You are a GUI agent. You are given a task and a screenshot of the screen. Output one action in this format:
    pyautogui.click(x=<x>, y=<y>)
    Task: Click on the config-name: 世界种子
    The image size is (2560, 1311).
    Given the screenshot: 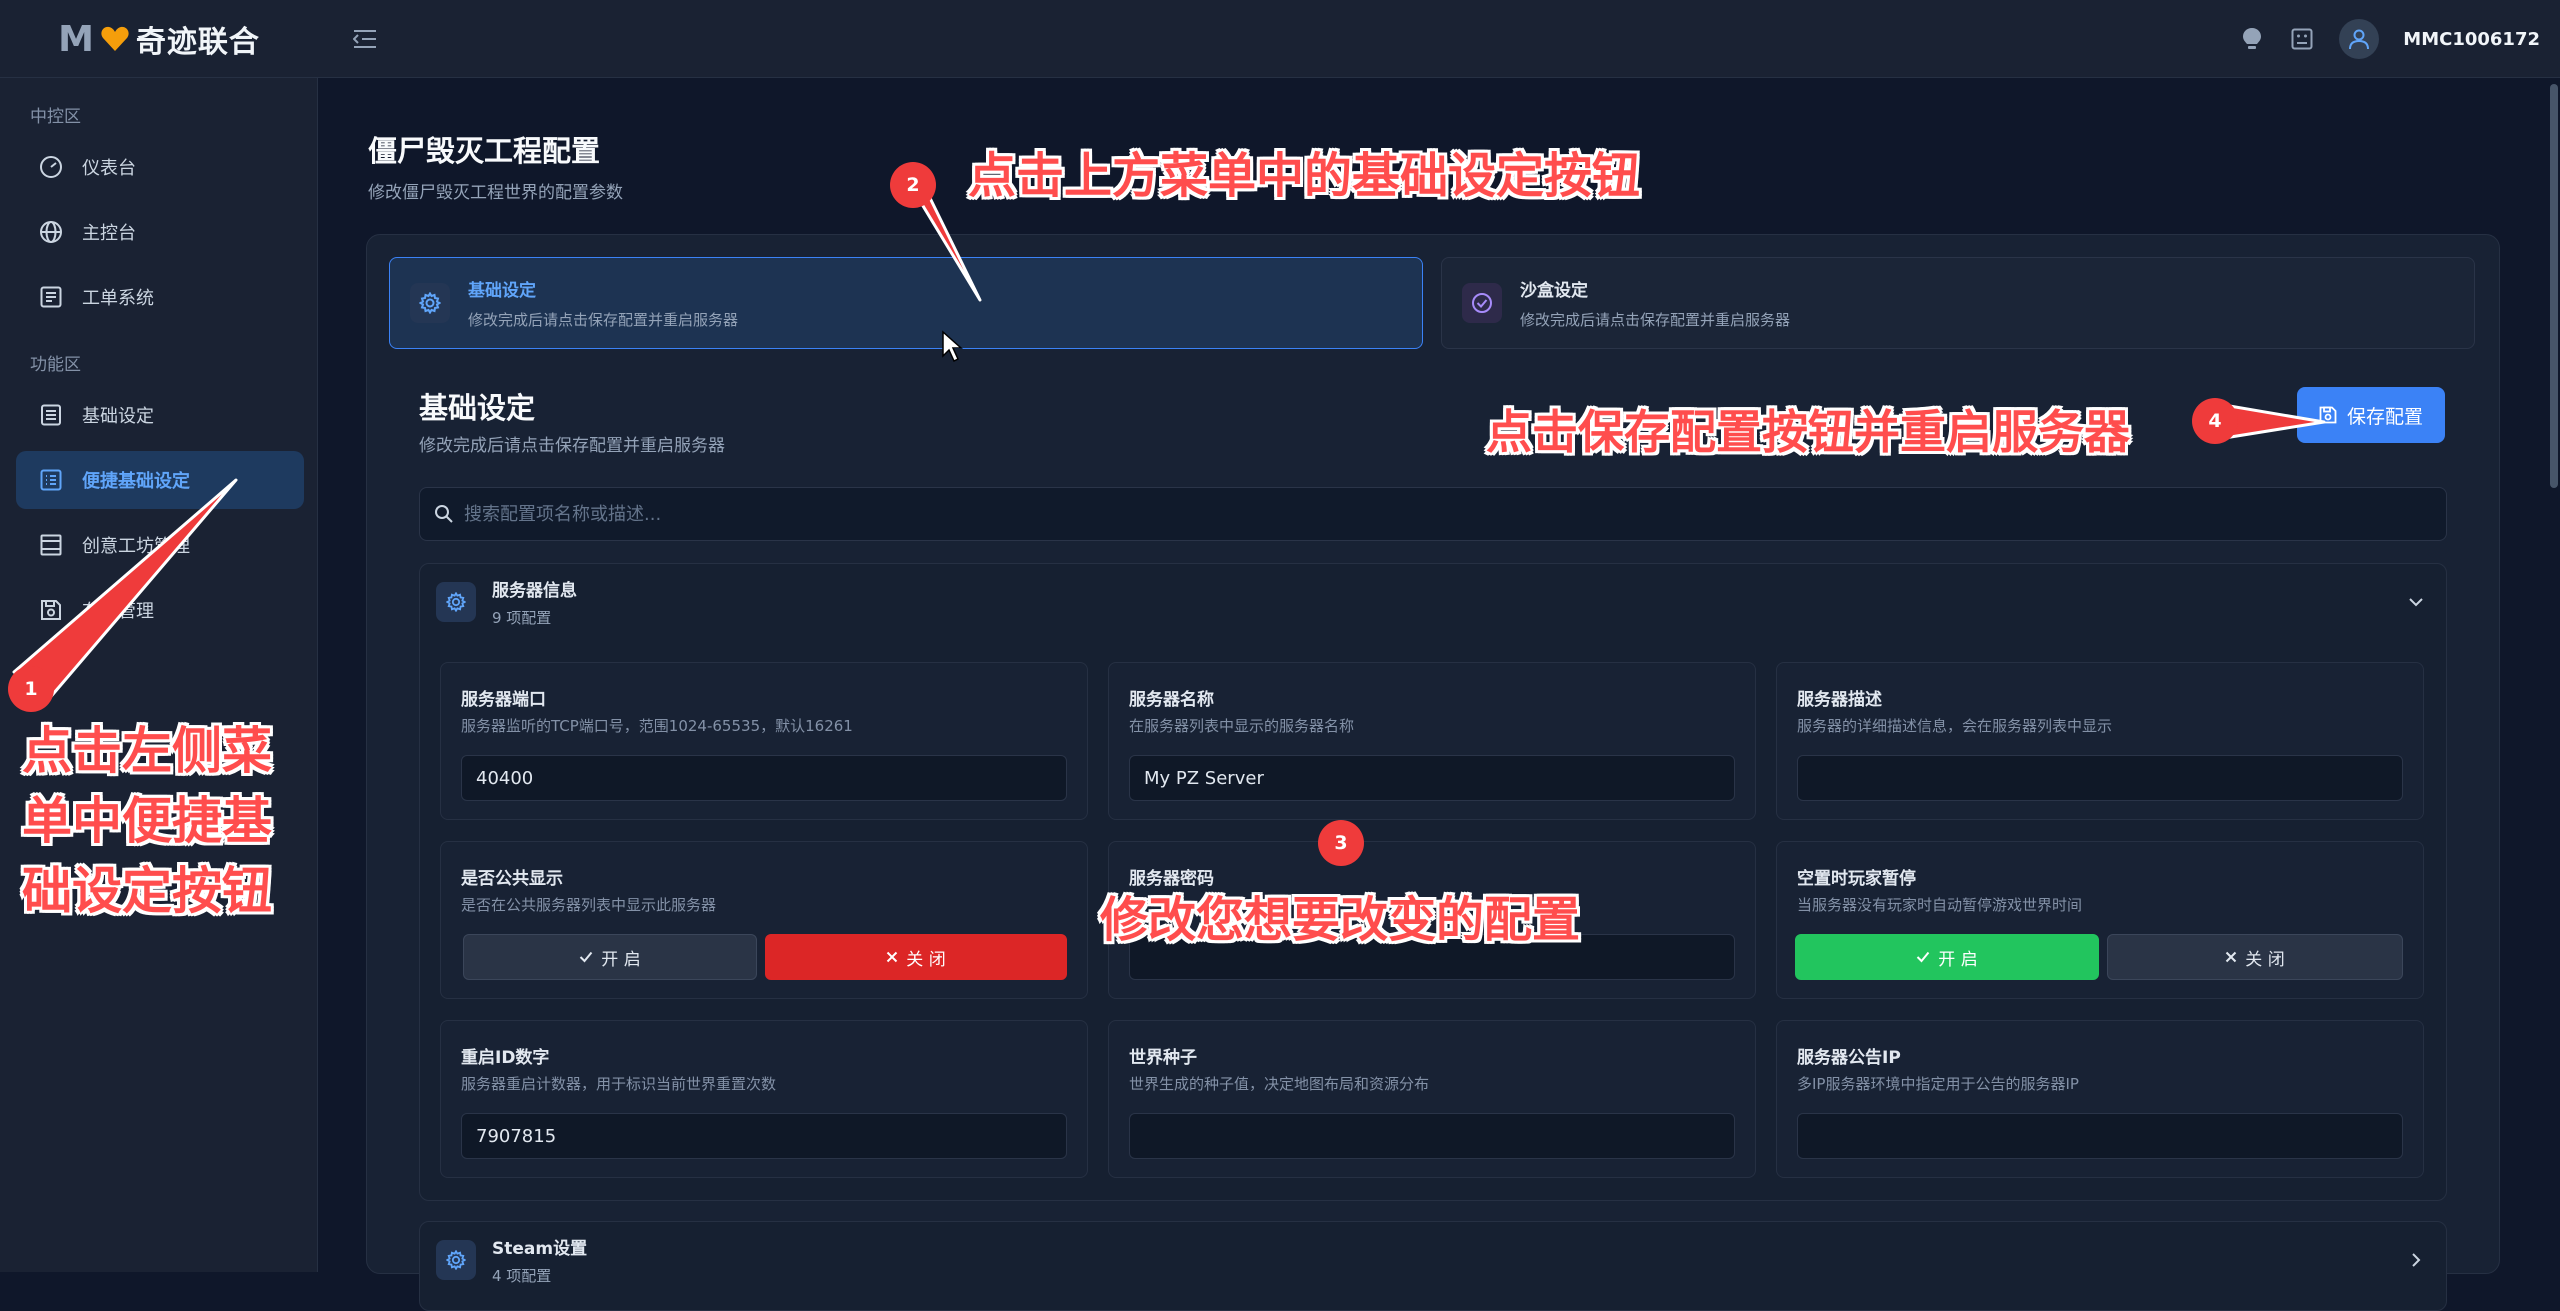 What is the action you would take?
    pyautogui.click(x=1163, y=1058)
    